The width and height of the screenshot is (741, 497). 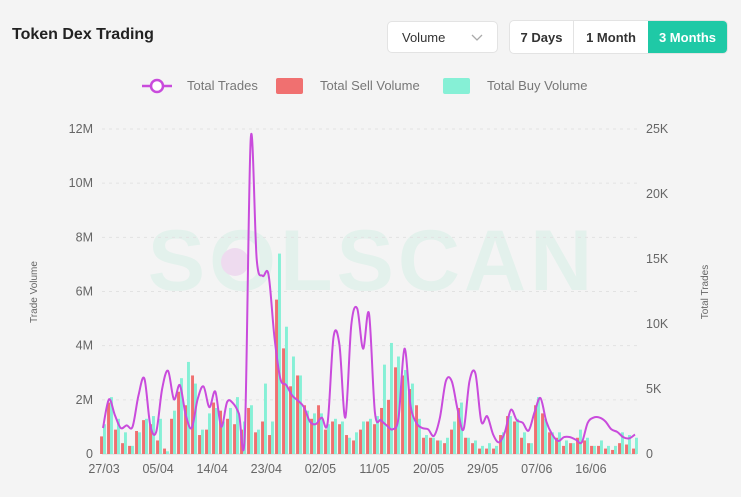 What do you see at coordinates (84, 237) in the screenshot?
I see `y-left-tick-label: 8M` at bounding box center [84, 237].